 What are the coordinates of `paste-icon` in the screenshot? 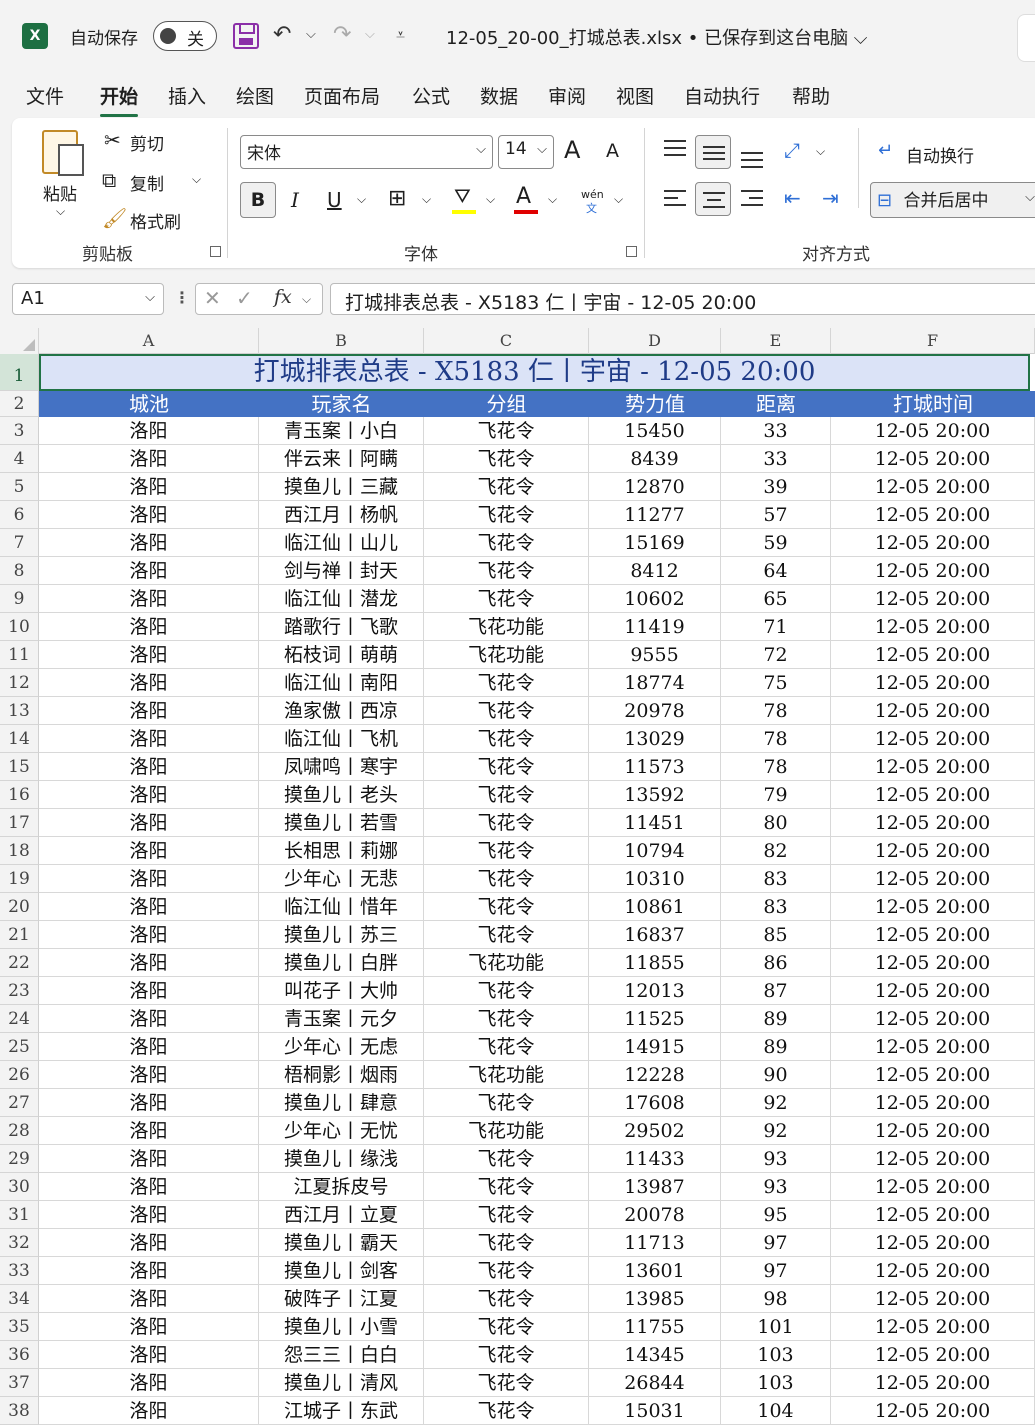 It's located at (63, 153).